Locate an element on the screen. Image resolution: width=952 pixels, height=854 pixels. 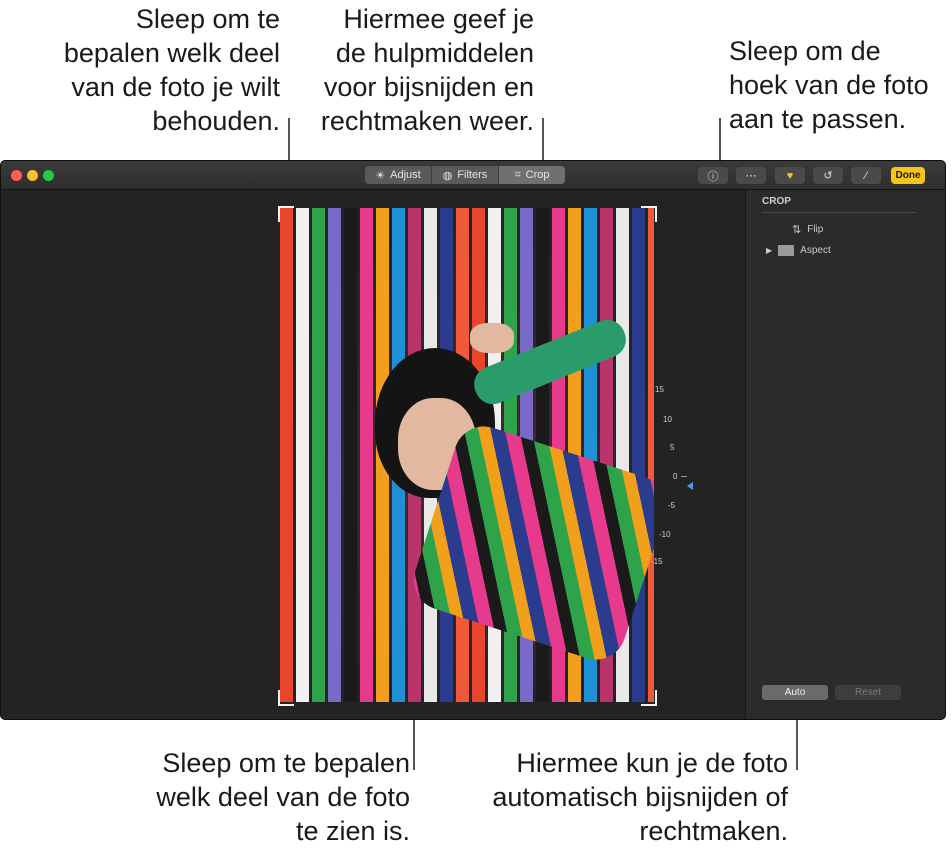
crop-handle-bottom-right is located at coordinates (649, 698).